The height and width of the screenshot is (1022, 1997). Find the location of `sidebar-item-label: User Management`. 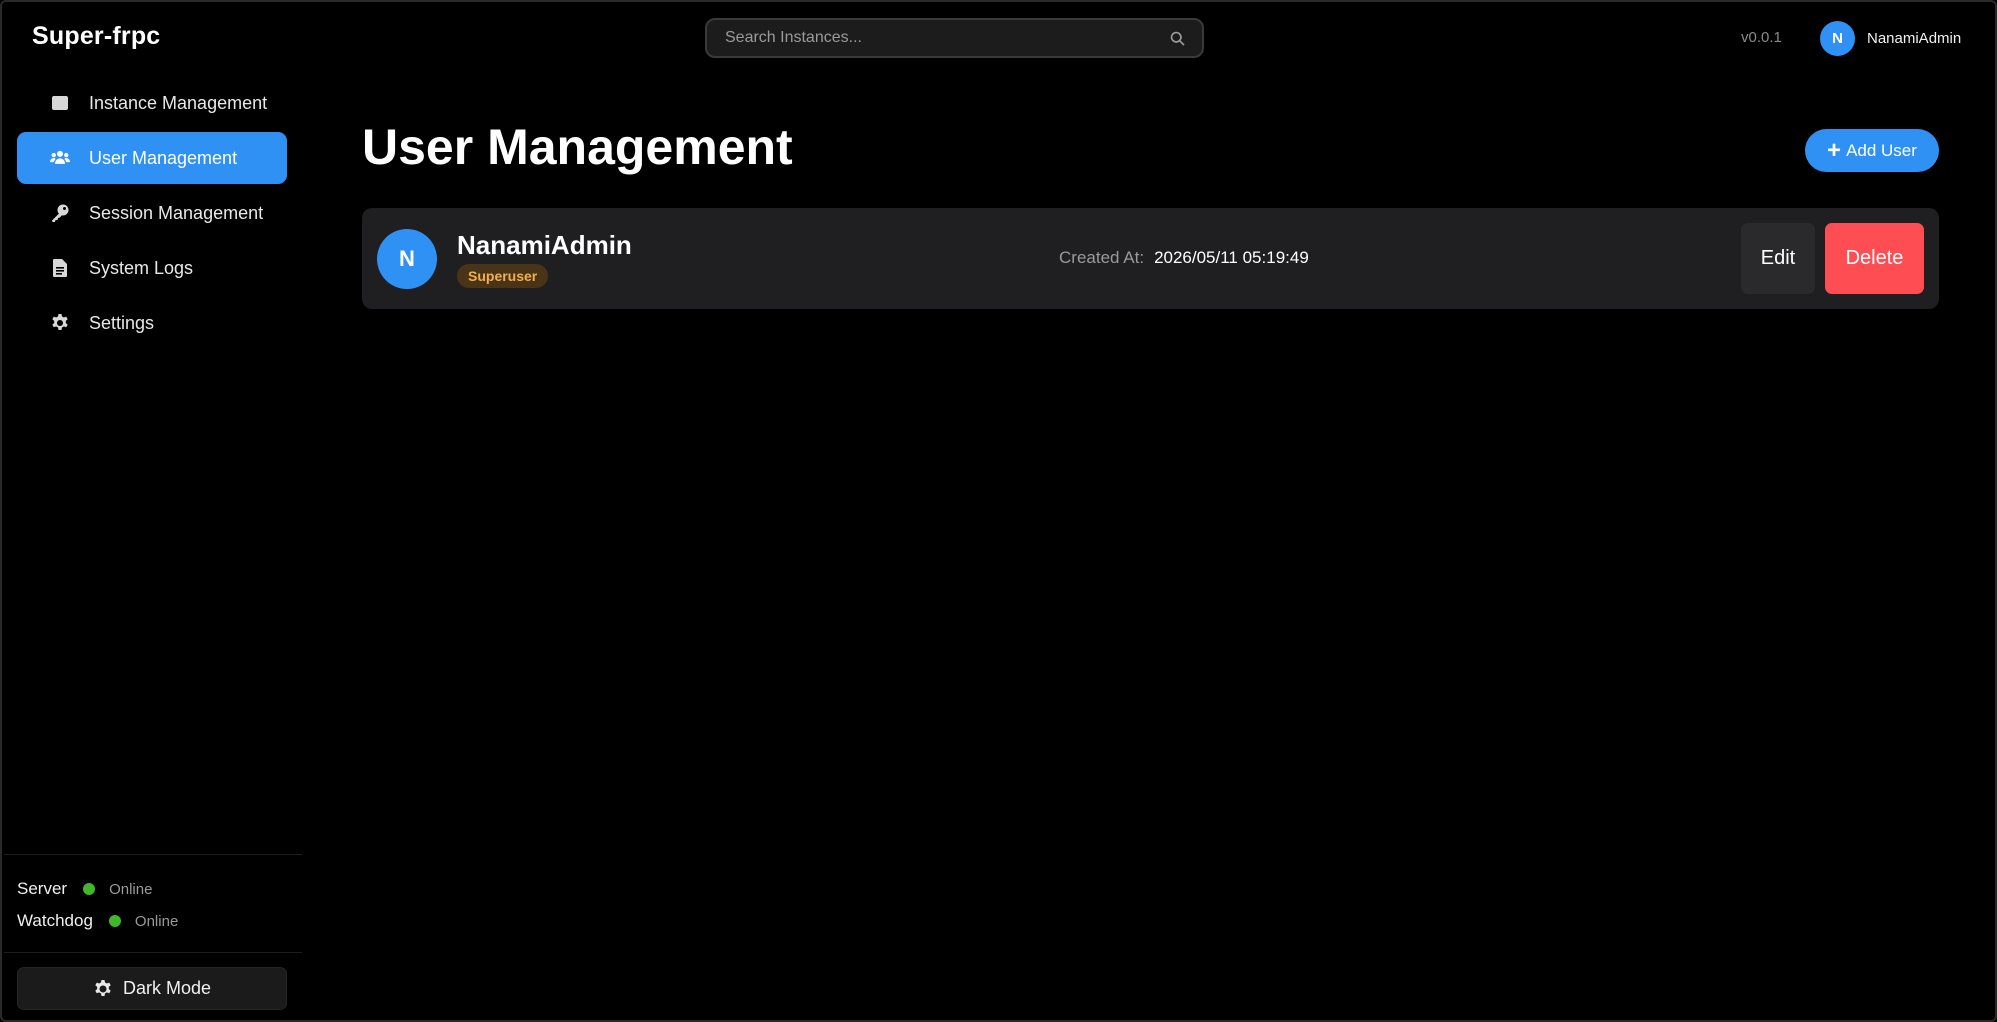

sidebar-item-label: User Management is located at coordinates (163, 157).